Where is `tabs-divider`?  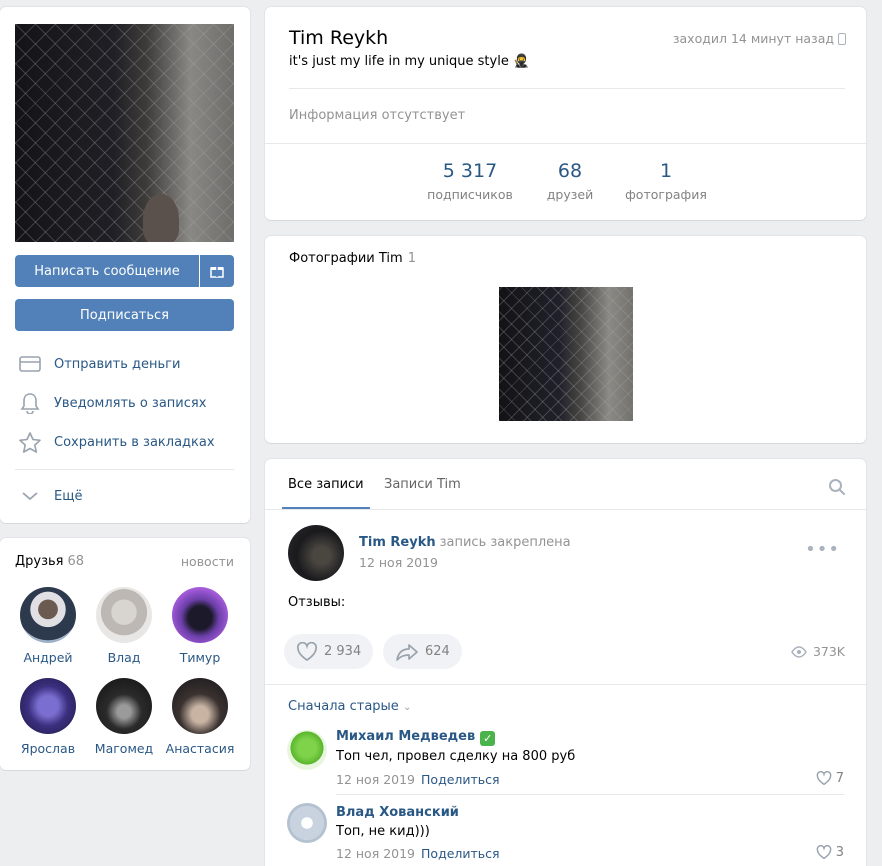 tabs-divider is located at coordinates (565, 509).